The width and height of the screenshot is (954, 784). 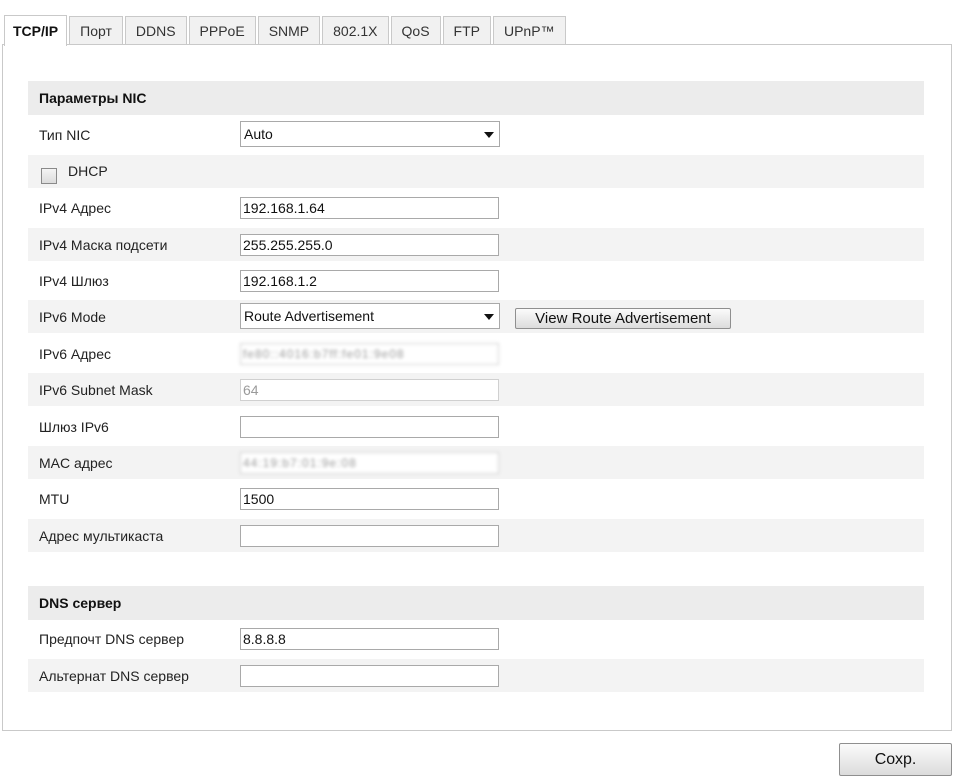 I want to click on multicast-input, so click(x=369, y=536).